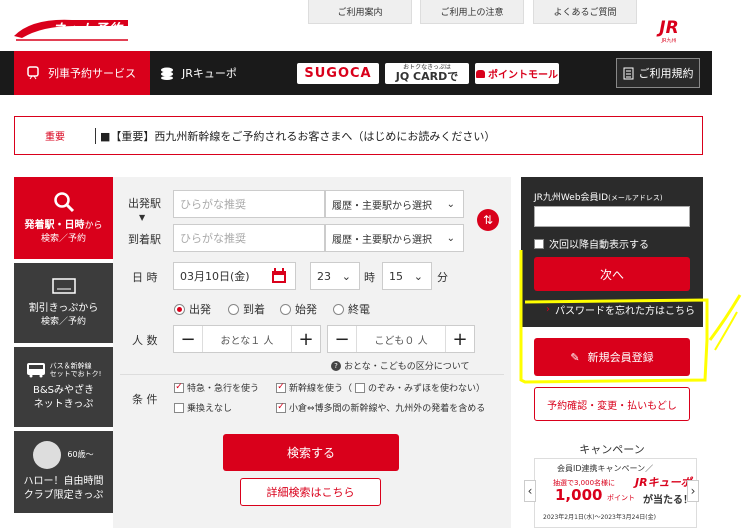 The height and width of the screenshot is (528, 743). What do you see at coordinates (401, 339) in the screenshot?
I see `child-stepper: − こども０ 人 +` at bounding box center [401, 339].